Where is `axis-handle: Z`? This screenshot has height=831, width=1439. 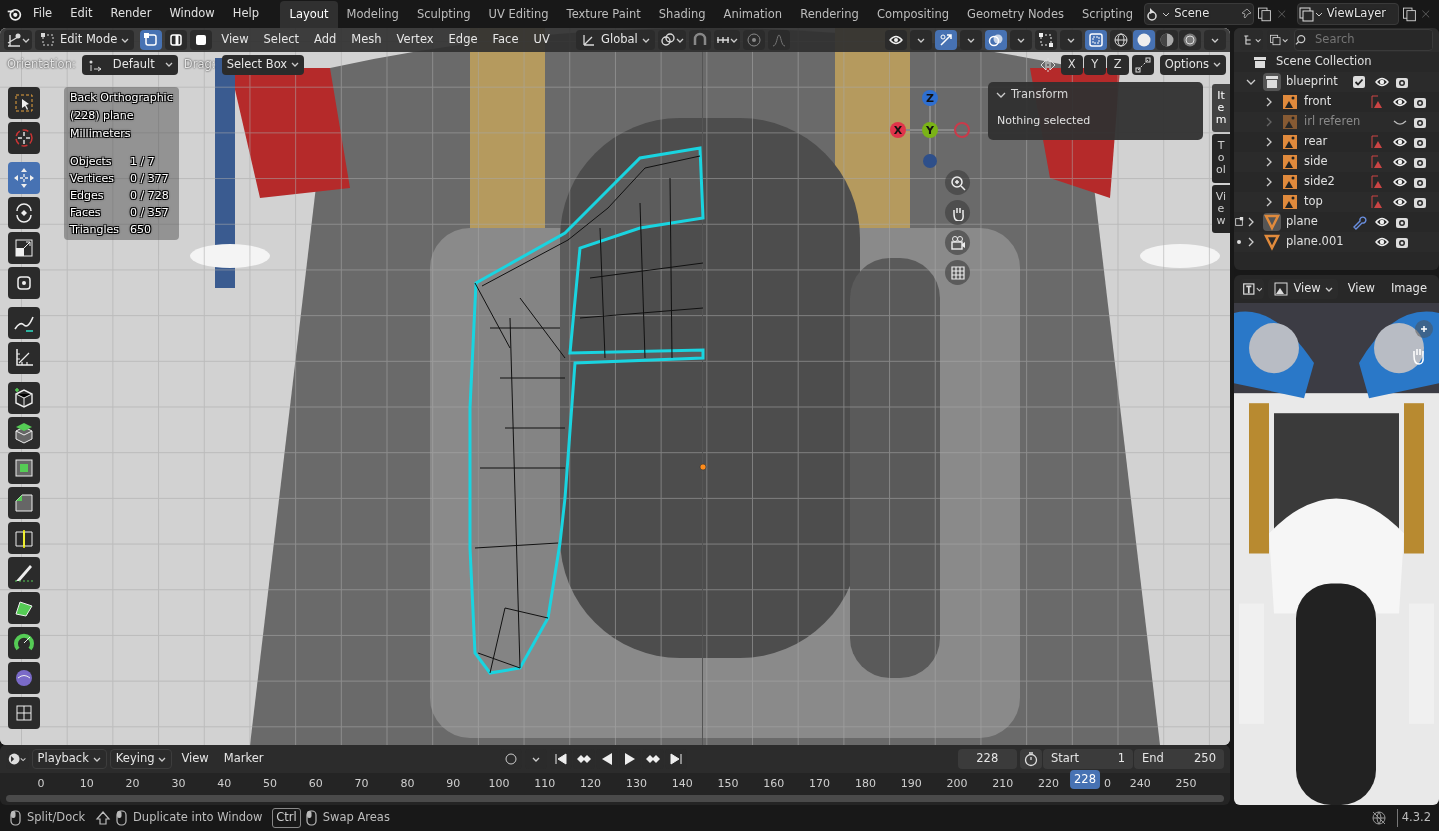
axis-handle: Z is located at coordinates (930, 98).